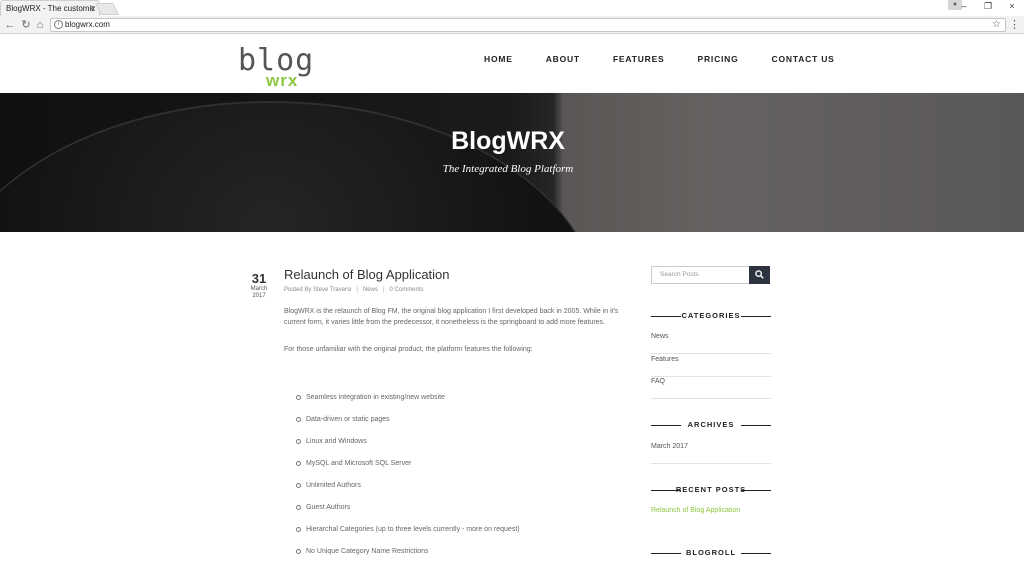  Describe the element at coordinates (408, 470) in the screenshot. I see `list-item: MySQL and Microsoft SQL Server` at that location.